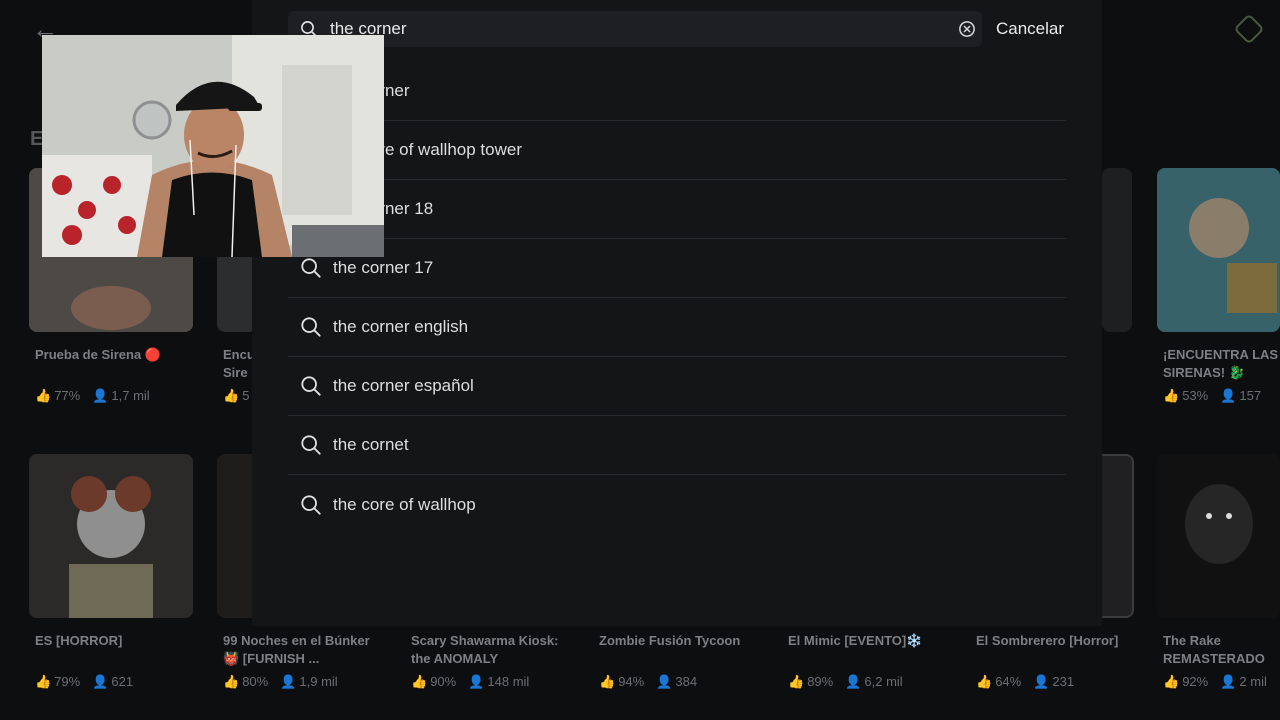 The width and height of the screenshot is (1280, 720). What do you see at coordinates (967, 29) in the screenshot?
I see `clear-search-icon` at bounding box center [967, 29].